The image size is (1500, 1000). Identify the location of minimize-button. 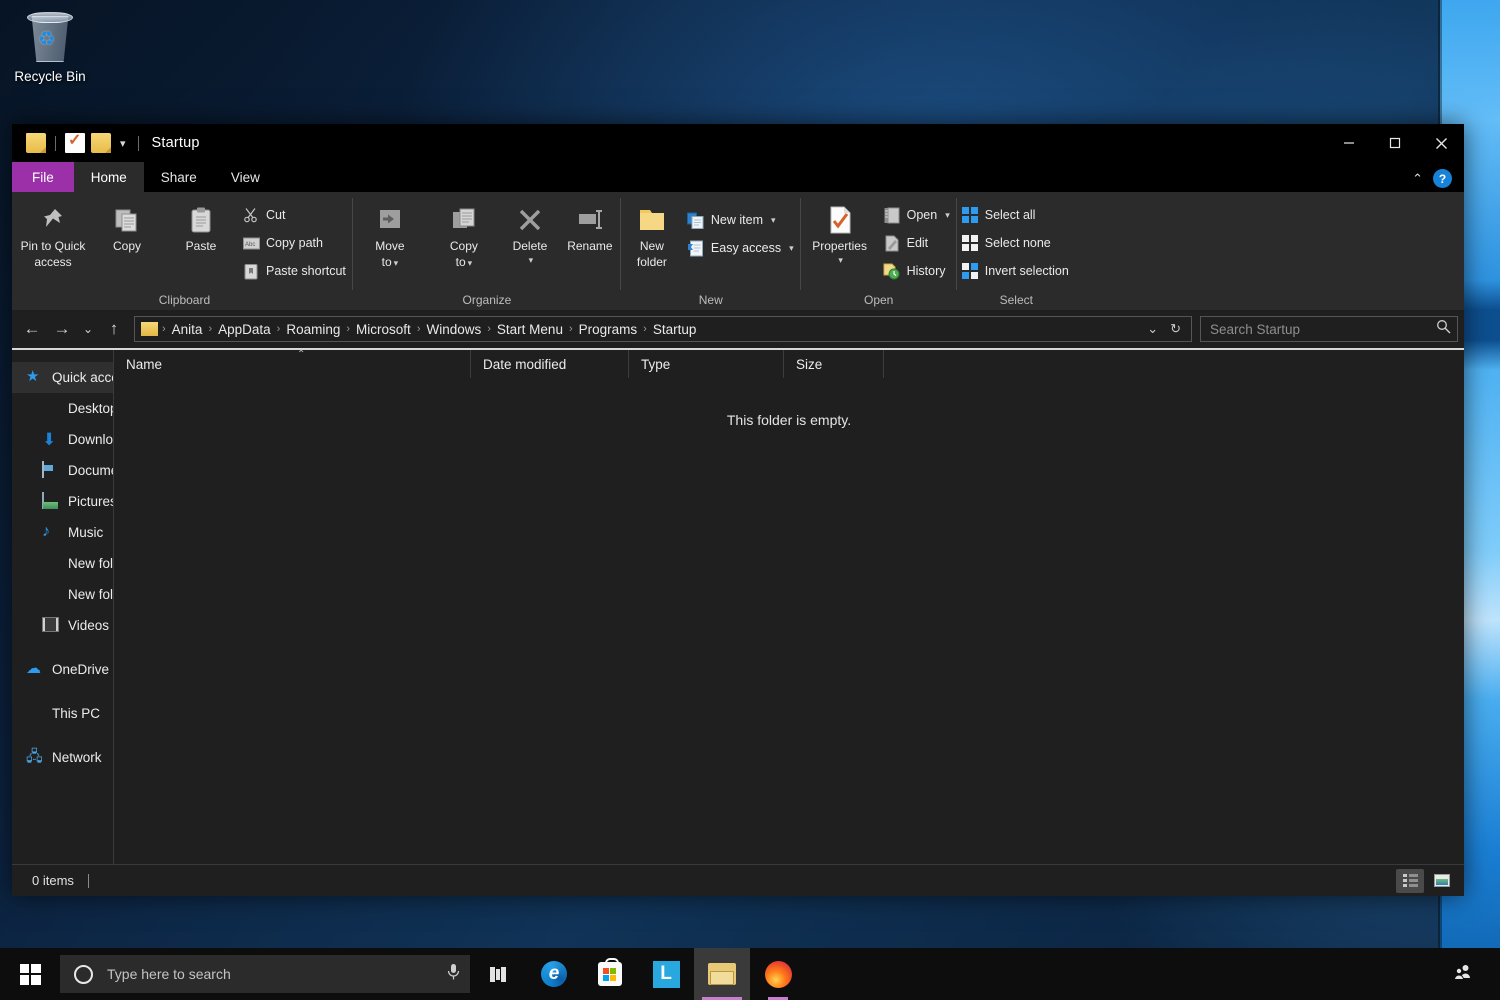
(1349, 143).